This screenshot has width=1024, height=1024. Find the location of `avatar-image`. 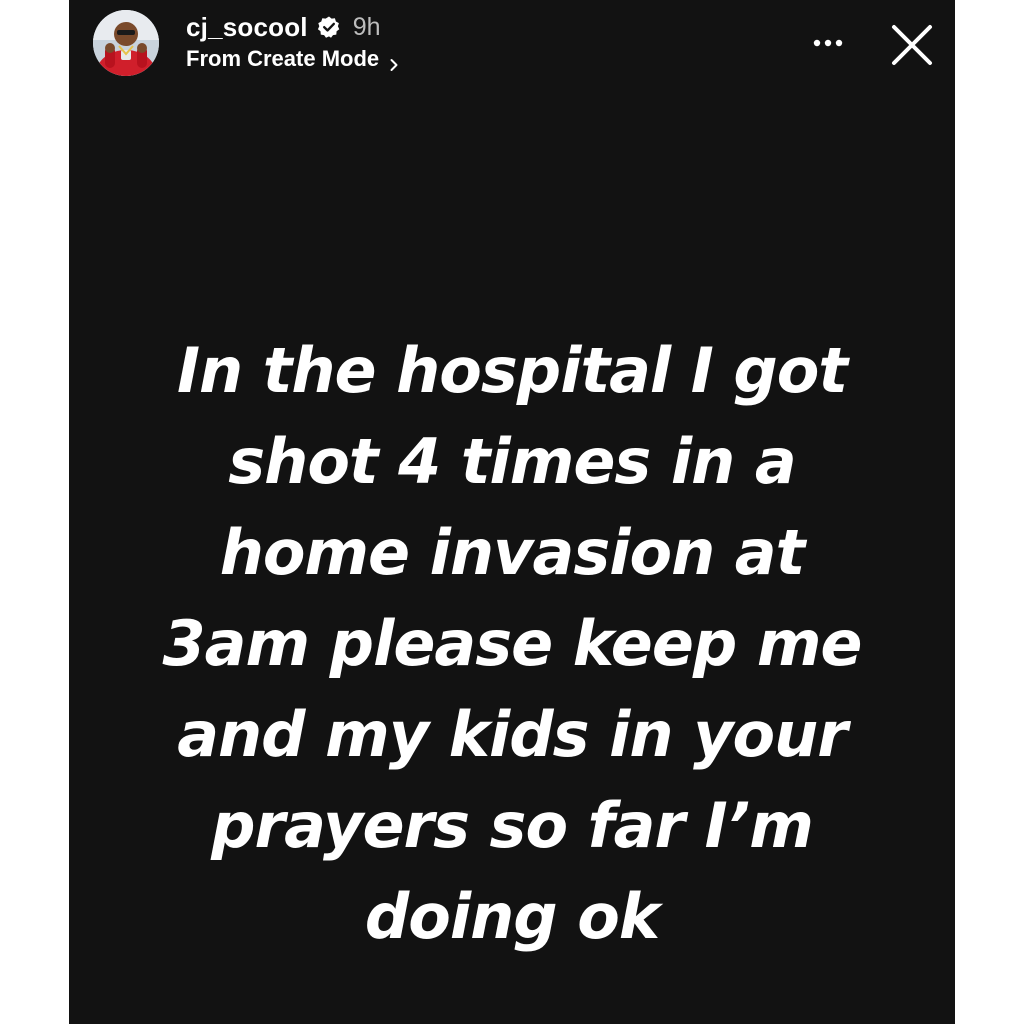

avatar-image is located at coordinates (126, 43).